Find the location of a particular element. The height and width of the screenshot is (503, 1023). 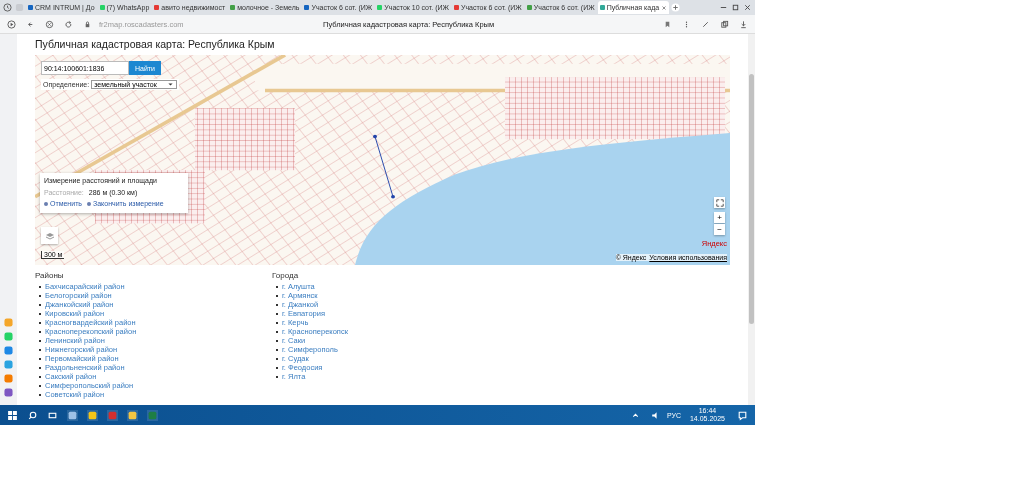

layers-icon is located at coordinates (49, 235).